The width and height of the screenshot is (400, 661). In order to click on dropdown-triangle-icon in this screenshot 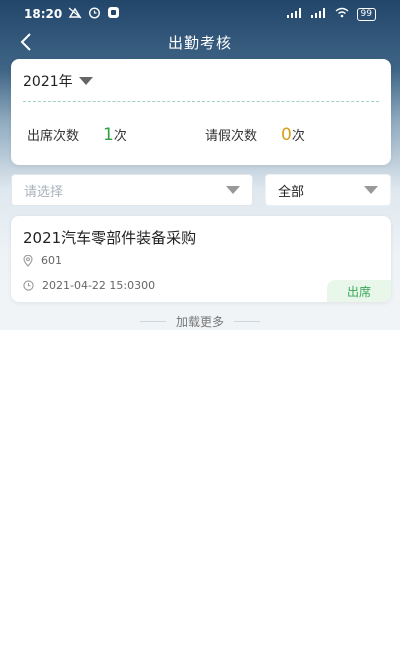, I will do `click(85, 81)`.